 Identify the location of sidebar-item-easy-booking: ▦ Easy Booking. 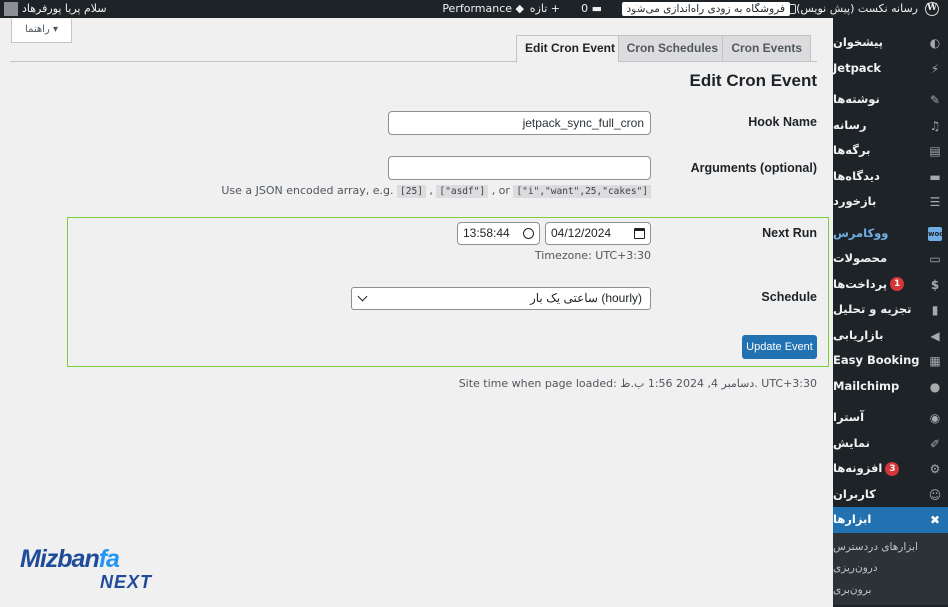
(890, 361).